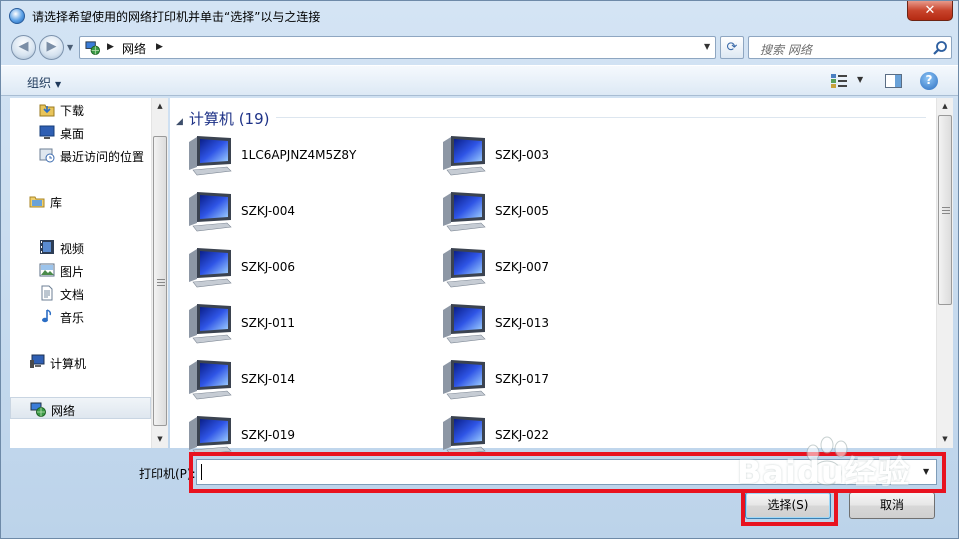  I want to click on computer-item: SZKJ-013, so click(561, 324).